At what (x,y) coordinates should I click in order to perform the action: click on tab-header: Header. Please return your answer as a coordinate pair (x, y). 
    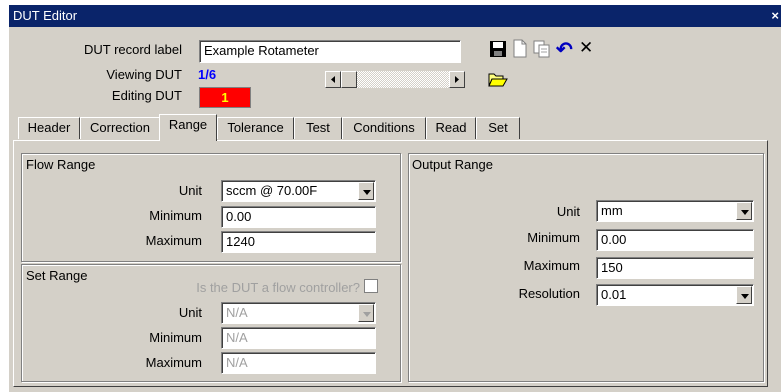
    Looking at the image, I should click on (49, 128).